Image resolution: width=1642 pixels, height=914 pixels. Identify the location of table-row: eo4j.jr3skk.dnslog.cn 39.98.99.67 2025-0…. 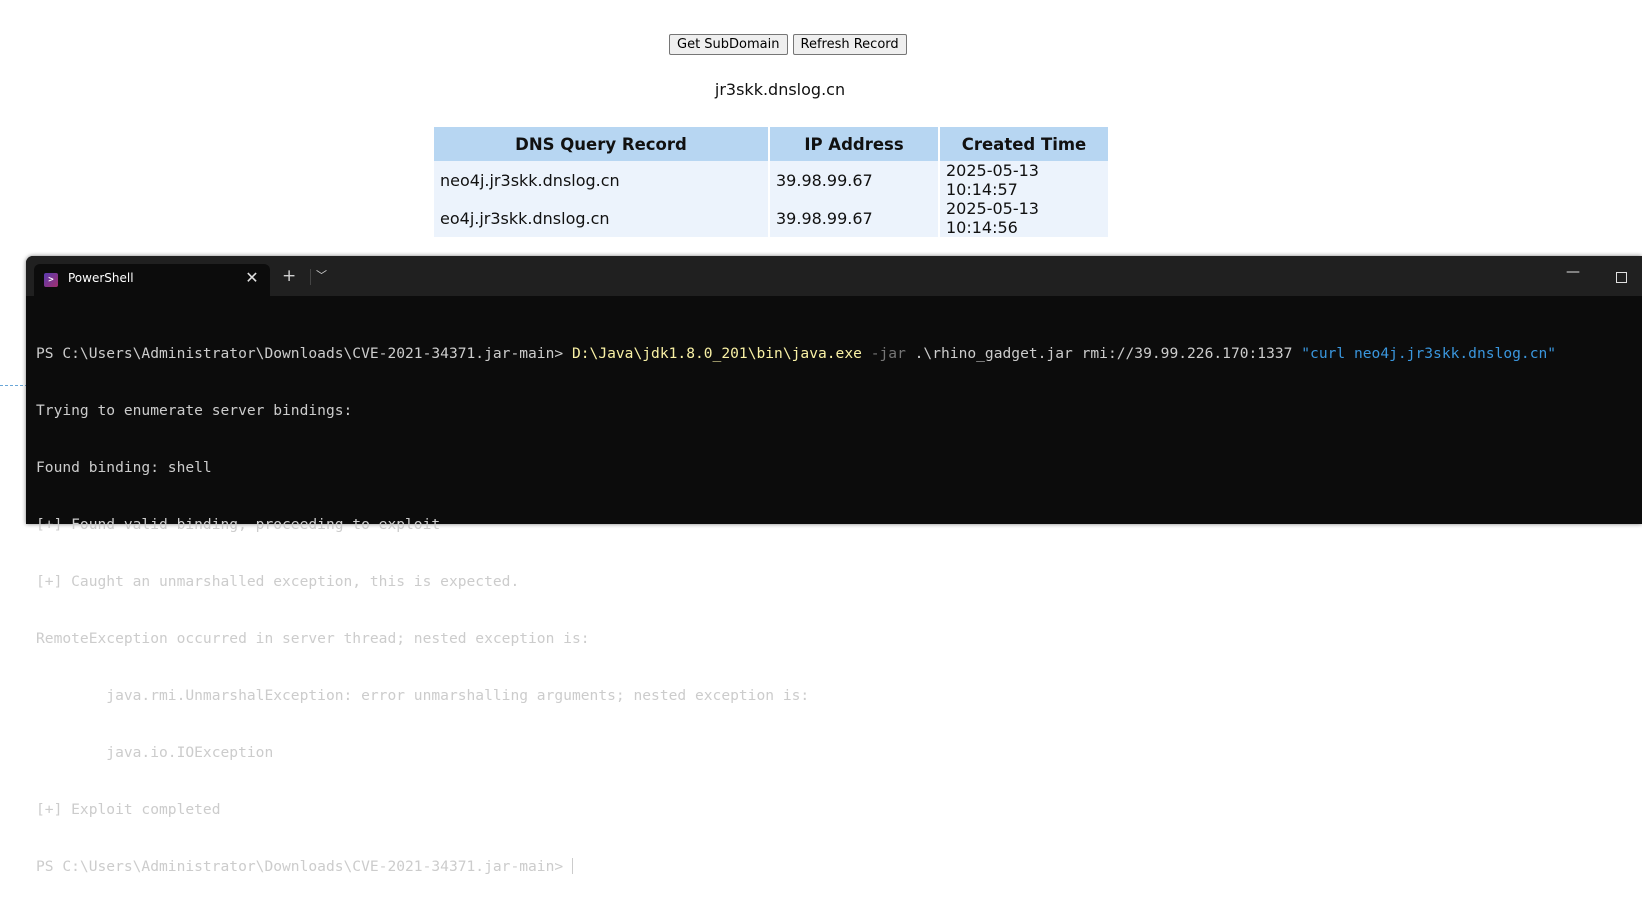
(771, 218).